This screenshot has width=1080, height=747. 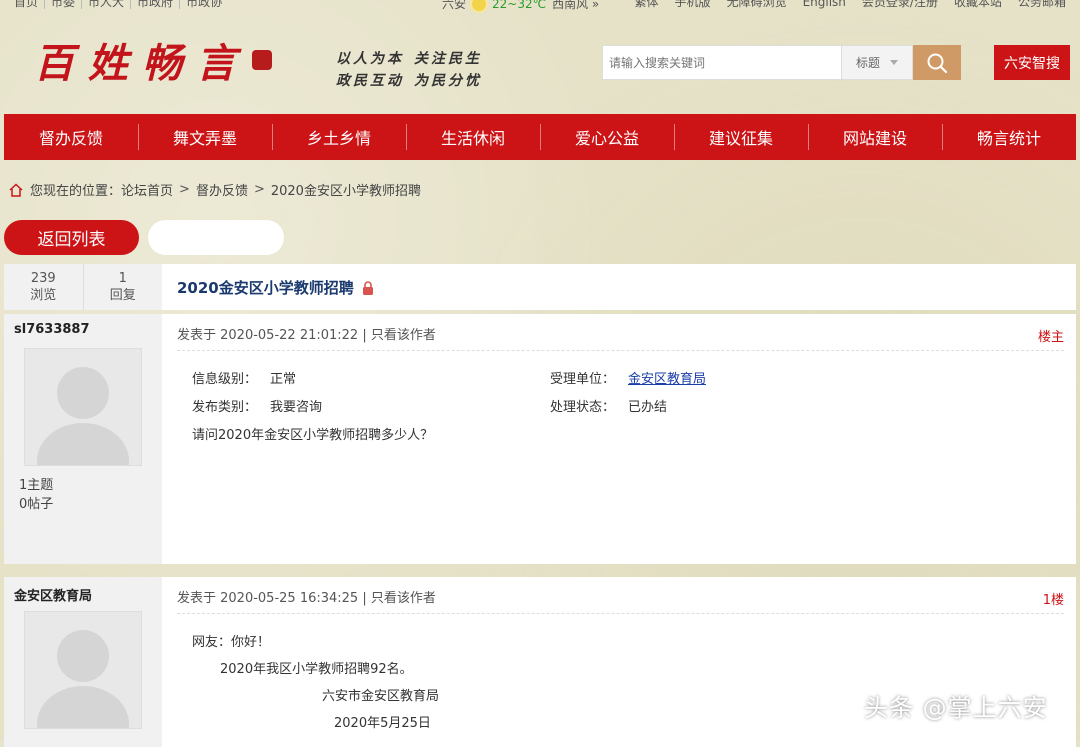 I want to click on reply-date: 2020年5月25日, so click(x=382, y=723).